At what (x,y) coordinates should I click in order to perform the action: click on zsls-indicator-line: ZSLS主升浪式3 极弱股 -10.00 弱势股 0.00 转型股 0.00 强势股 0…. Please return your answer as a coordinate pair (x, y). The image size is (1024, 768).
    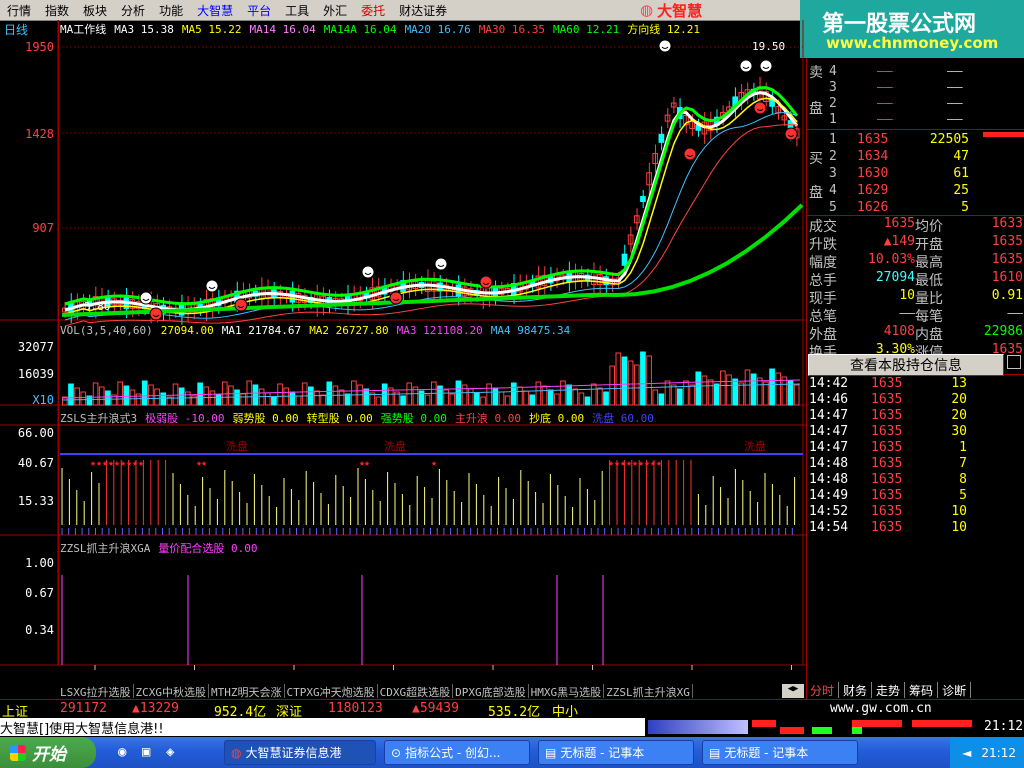
    Looking at the image, I should click on (361, 418).